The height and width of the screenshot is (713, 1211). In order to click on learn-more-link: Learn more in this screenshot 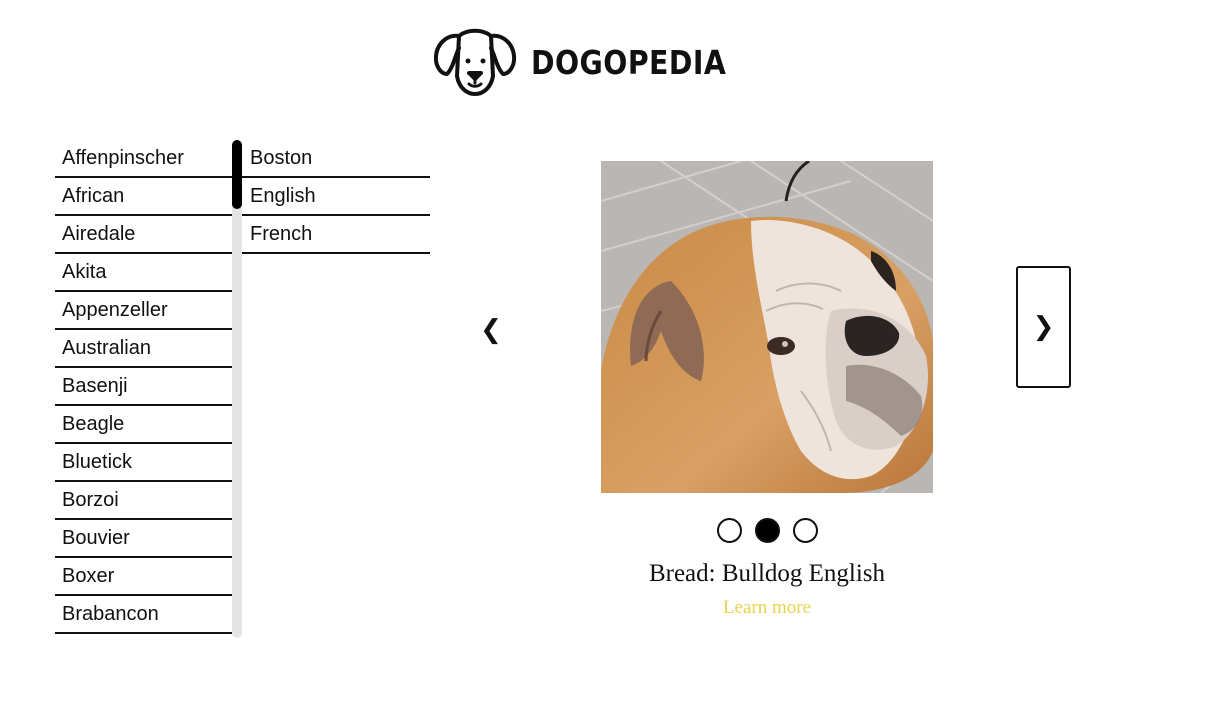, I will do `click(767, 608)`.